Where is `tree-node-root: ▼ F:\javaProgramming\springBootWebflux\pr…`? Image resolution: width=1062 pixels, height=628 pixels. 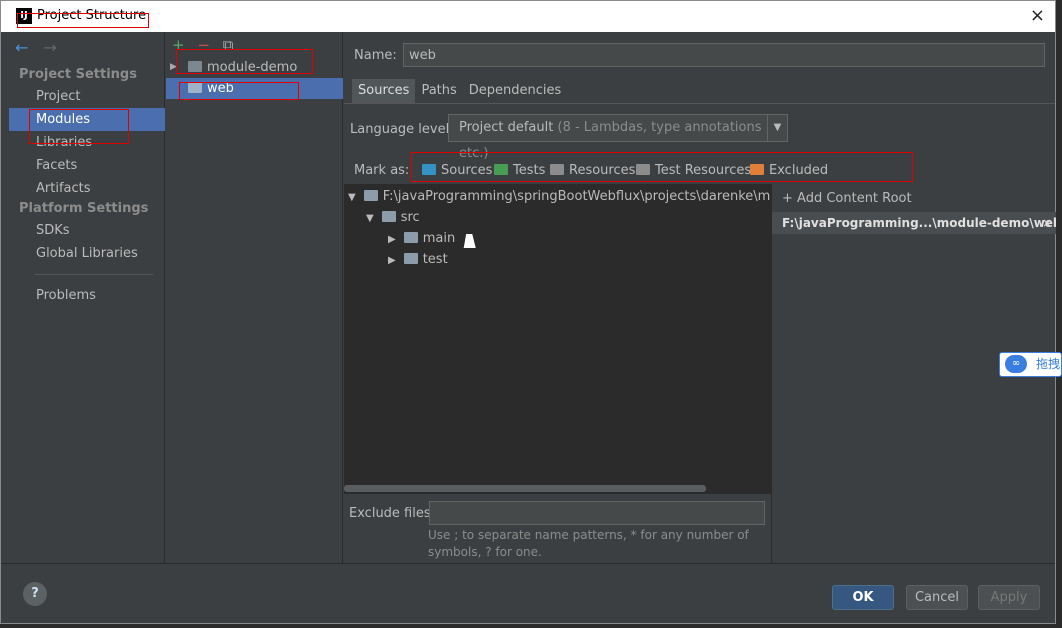 tree-node-root: ▼ F:\javaProgramming\springBootWebflux\pr… is located at coordinates (579, 196).